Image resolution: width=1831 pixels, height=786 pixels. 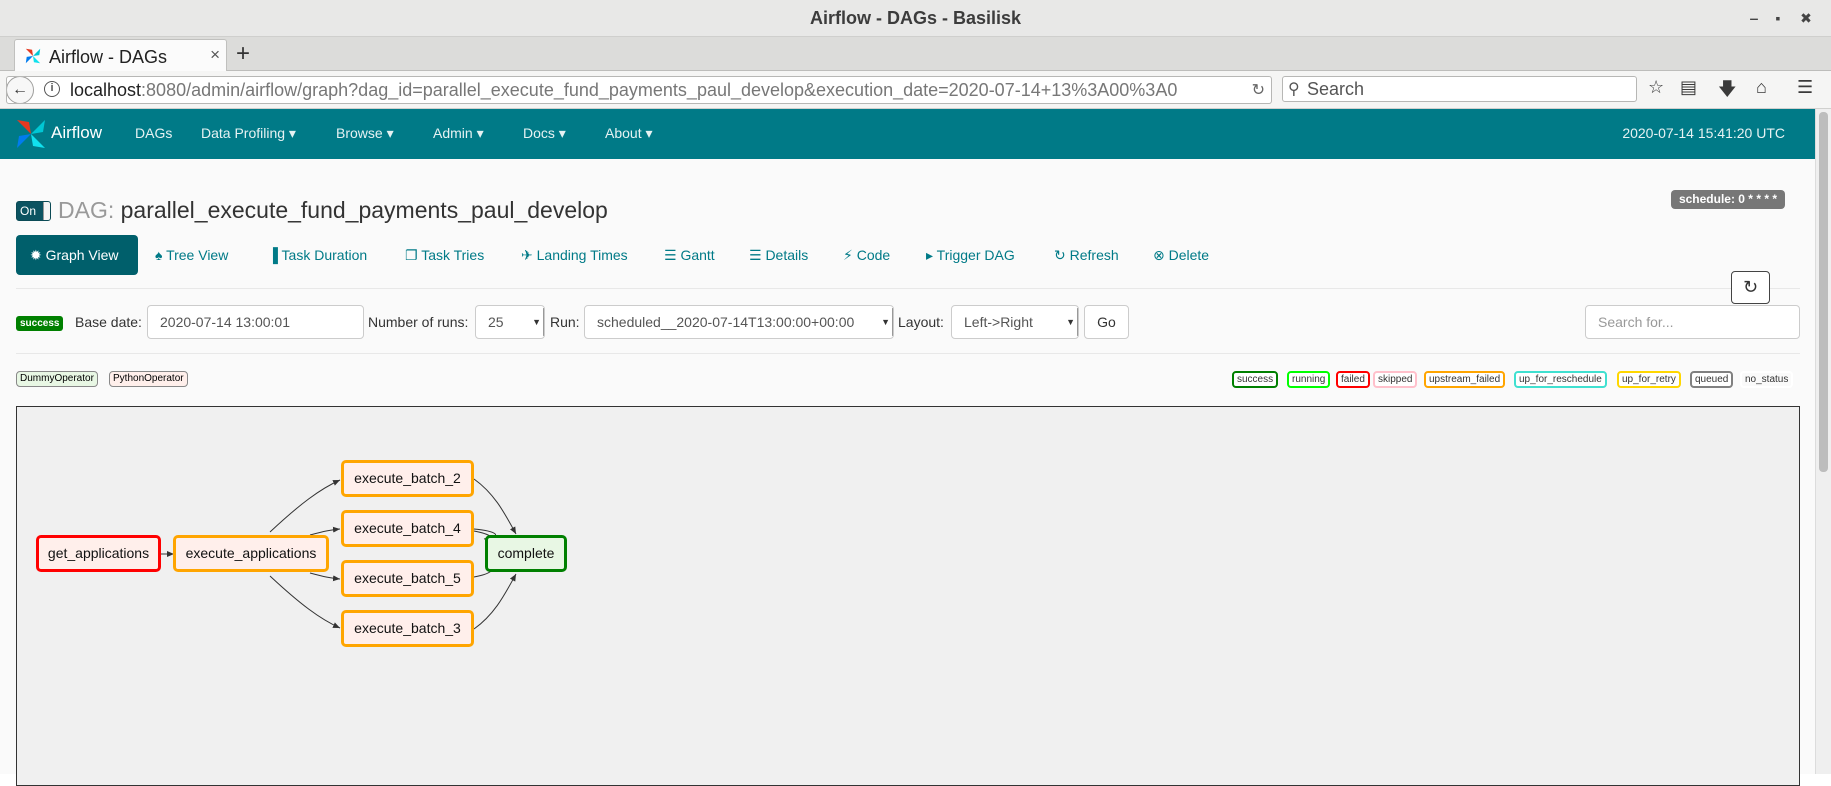 What do you see at coordinates (20, 90) in the screenshot?
I see `back-arrow-icon: ←` at bounding box center [20, 90].